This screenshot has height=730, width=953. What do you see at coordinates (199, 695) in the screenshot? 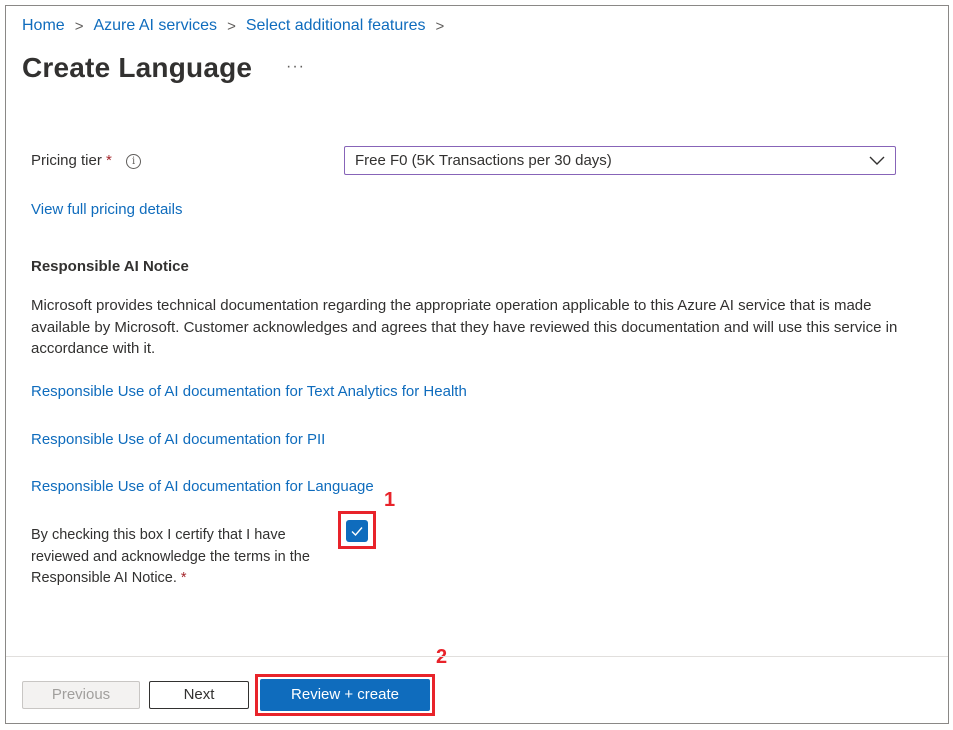
I see `next-button: Next` at bounding box center [199, 695].